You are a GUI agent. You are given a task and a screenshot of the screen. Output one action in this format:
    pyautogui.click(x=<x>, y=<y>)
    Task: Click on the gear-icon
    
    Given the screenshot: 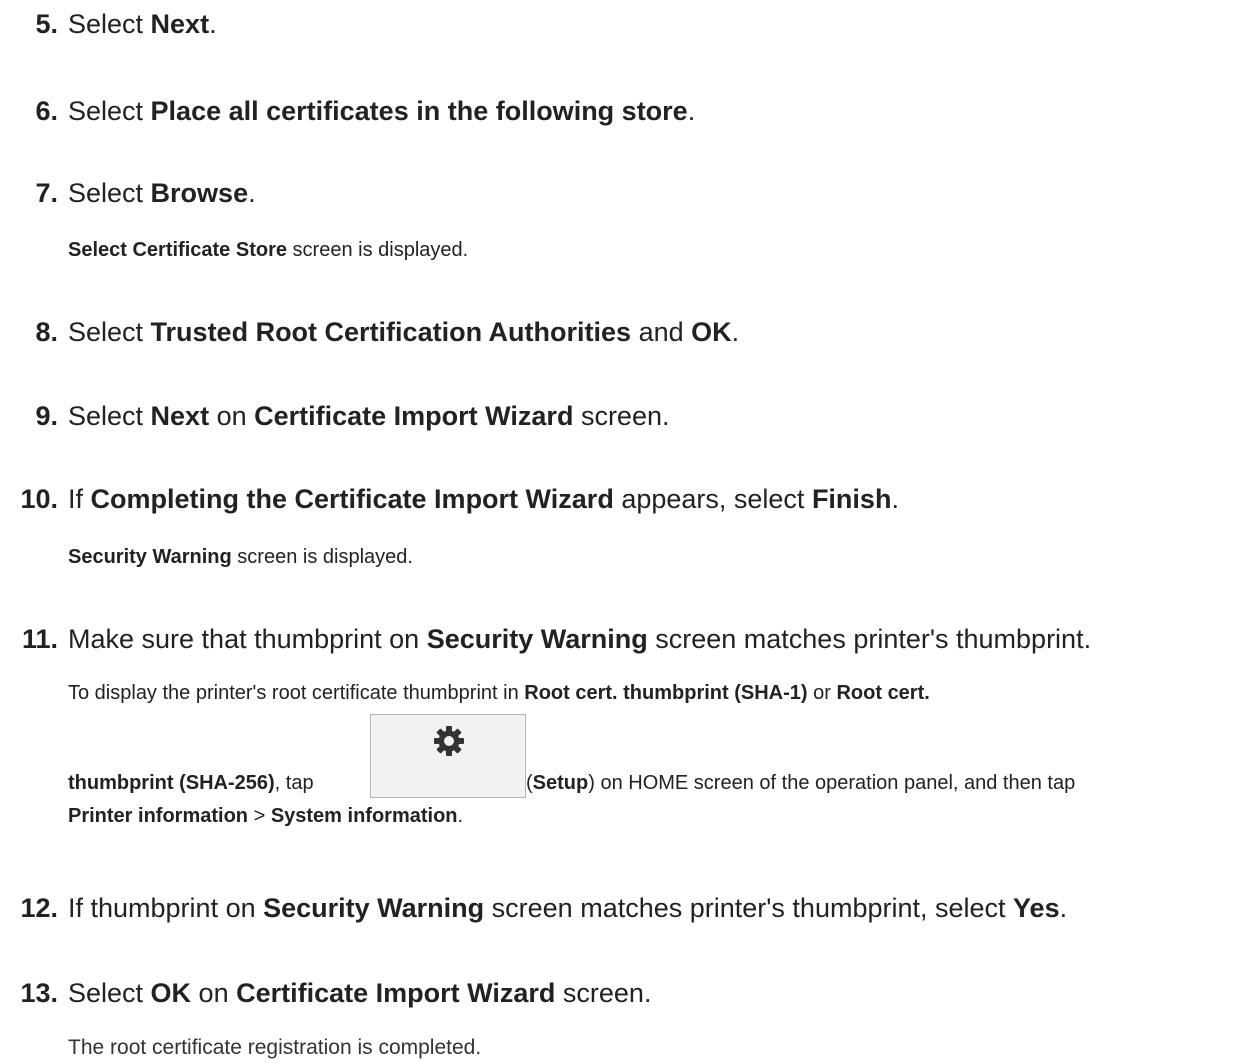 What is the action you would take?
    pyautogui.click(x=449, y=741)
    